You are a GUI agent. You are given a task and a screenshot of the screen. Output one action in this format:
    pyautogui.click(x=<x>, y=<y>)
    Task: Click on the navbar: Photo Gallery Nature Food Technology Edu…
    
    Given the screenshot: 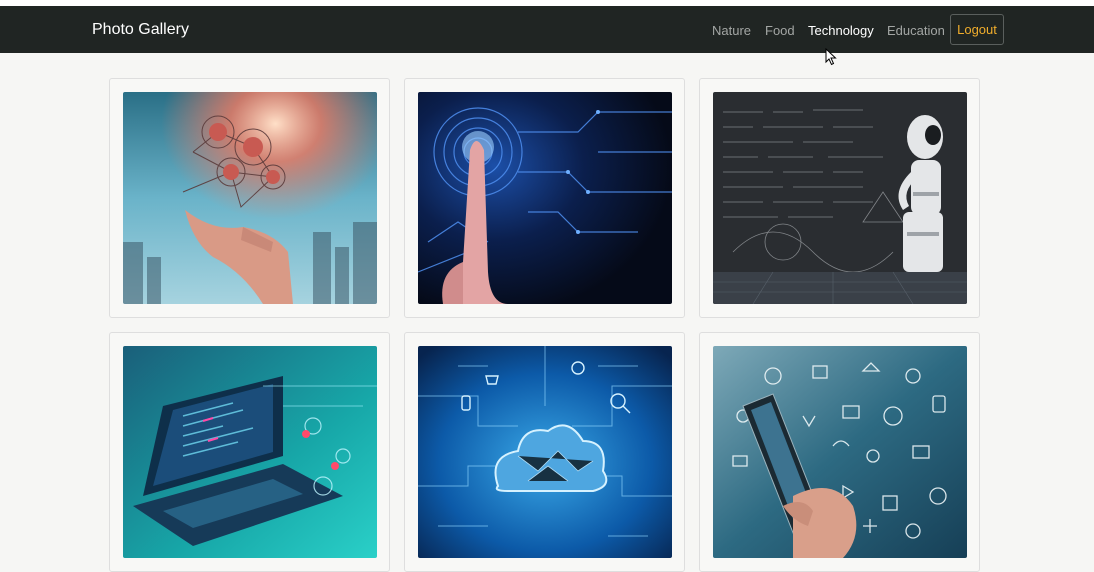 What is the action you would take?
    pyautogui.click(x=547, y=29)
    